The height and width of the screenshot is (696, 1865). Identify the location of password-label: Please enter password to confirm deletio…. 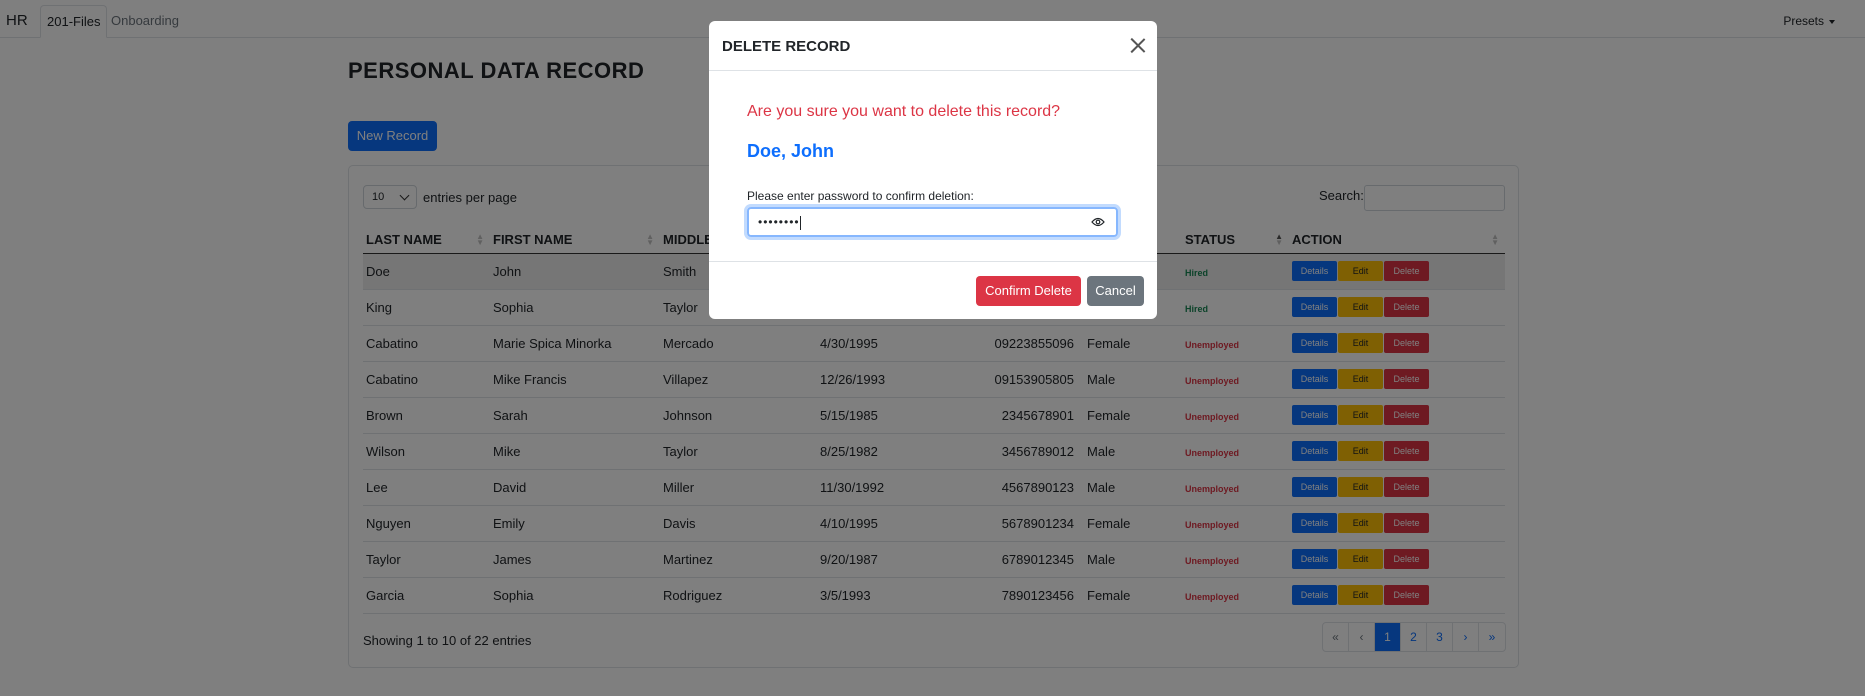
(860, 196).